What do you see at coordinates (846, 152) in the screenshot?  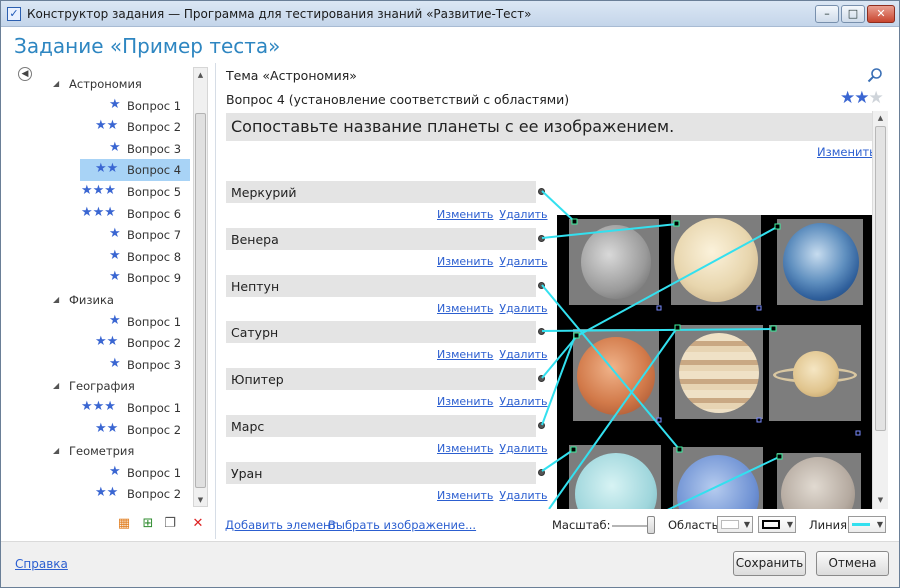 I see `edit-question-link: Изменить` at bounding box center [846, 152].